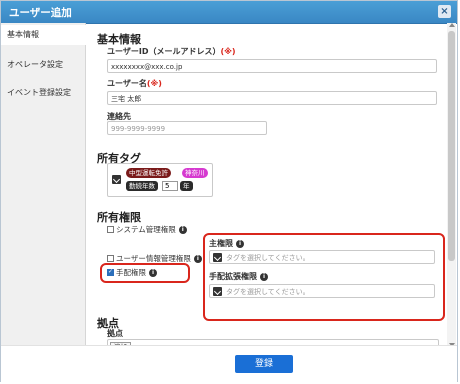 The image size is (460, 384). What do you see at coordinates (229, 12) in the screenshot?
I see `dialog-titlebar: ユーザー追加 ×` at bounding box center [229, 12].